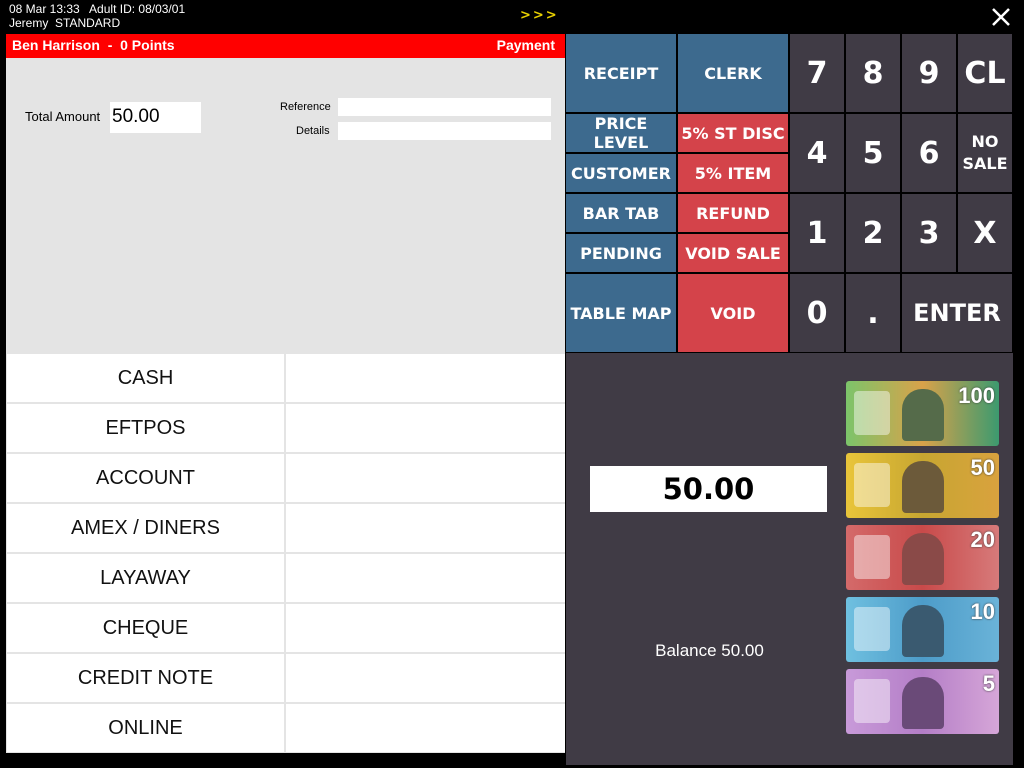 The image size is (1024, 768). I want to click on banknote-50-button: 50, so click(922, 485).